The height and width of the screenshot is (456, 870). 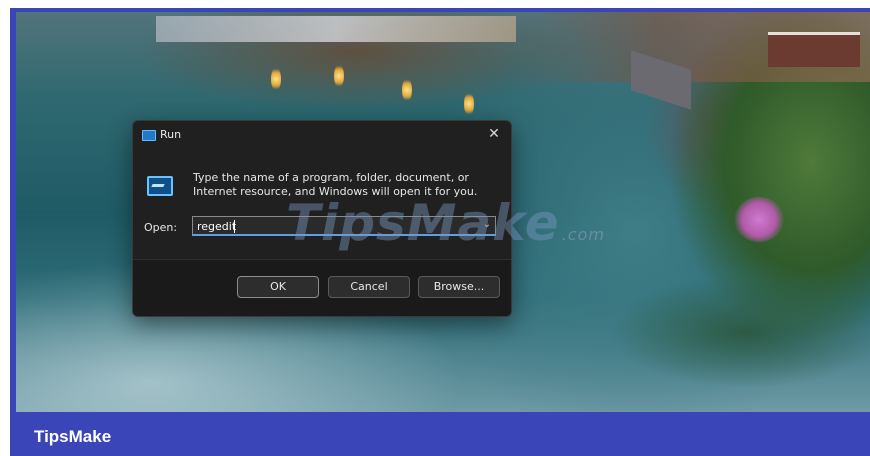 I want to click on open-label: Open:, so click(x=161, y=227).